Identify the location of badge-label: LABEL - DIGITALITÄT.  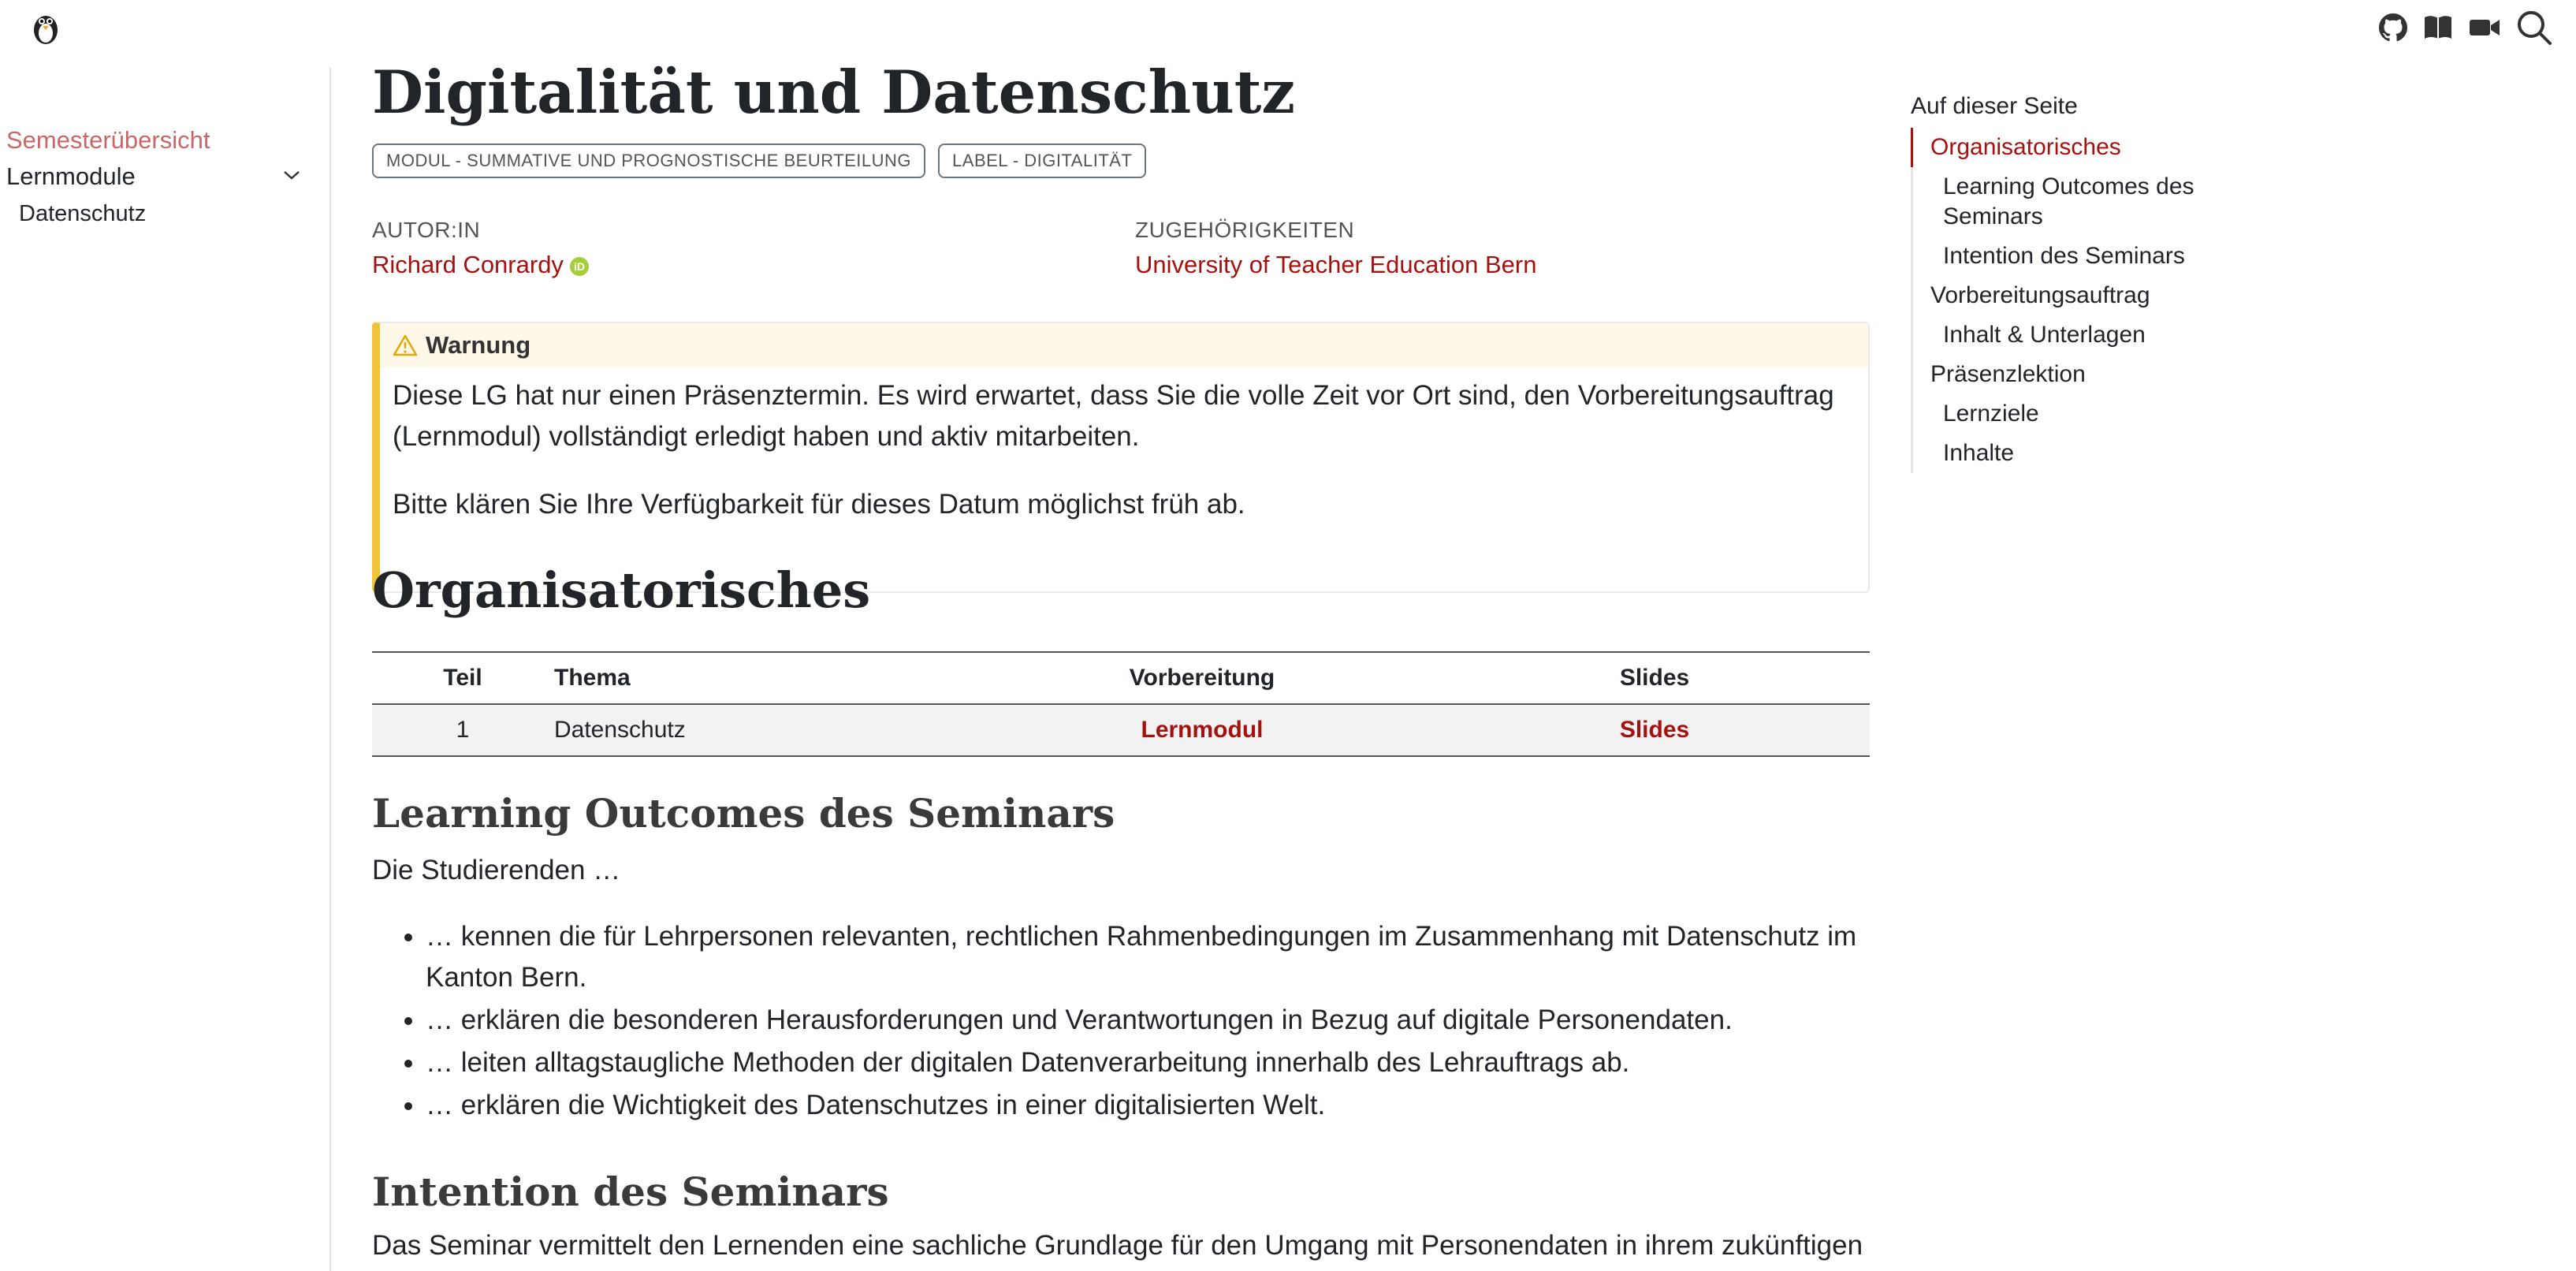
(1042, 161).